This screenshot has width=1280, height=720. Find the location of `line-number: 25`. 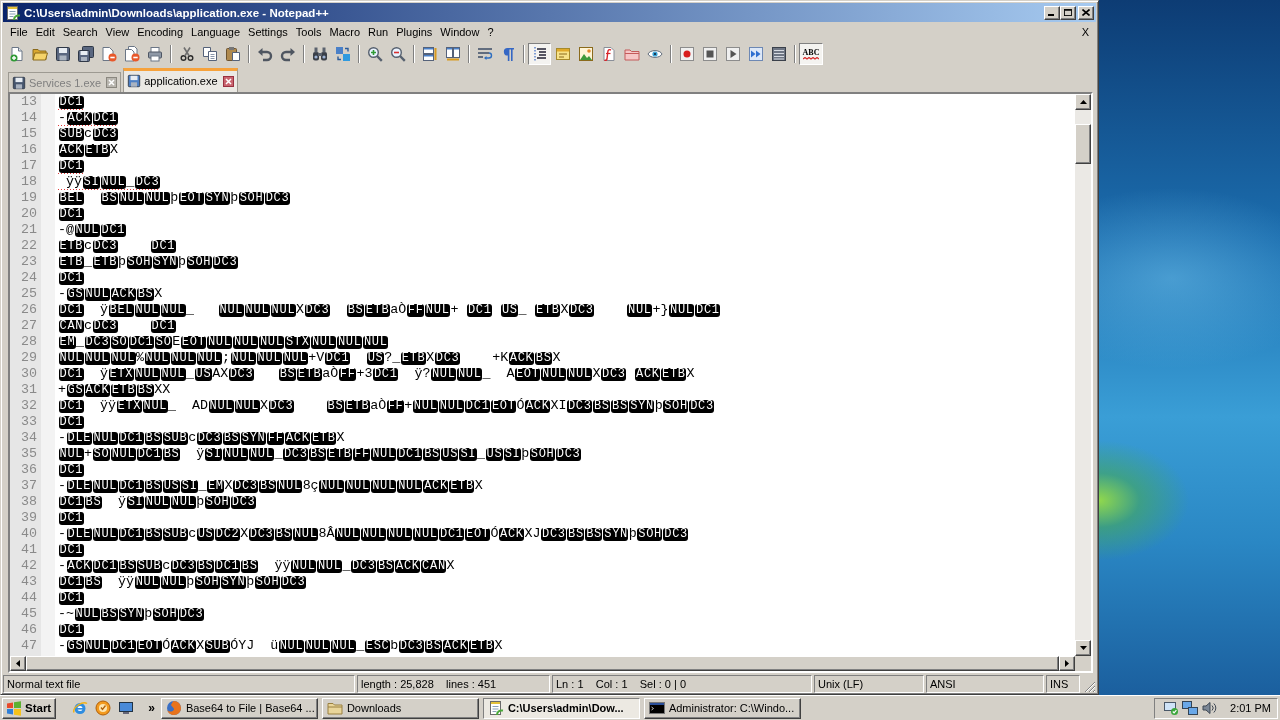

line-number: 25 is located at coordinates (29, 294).